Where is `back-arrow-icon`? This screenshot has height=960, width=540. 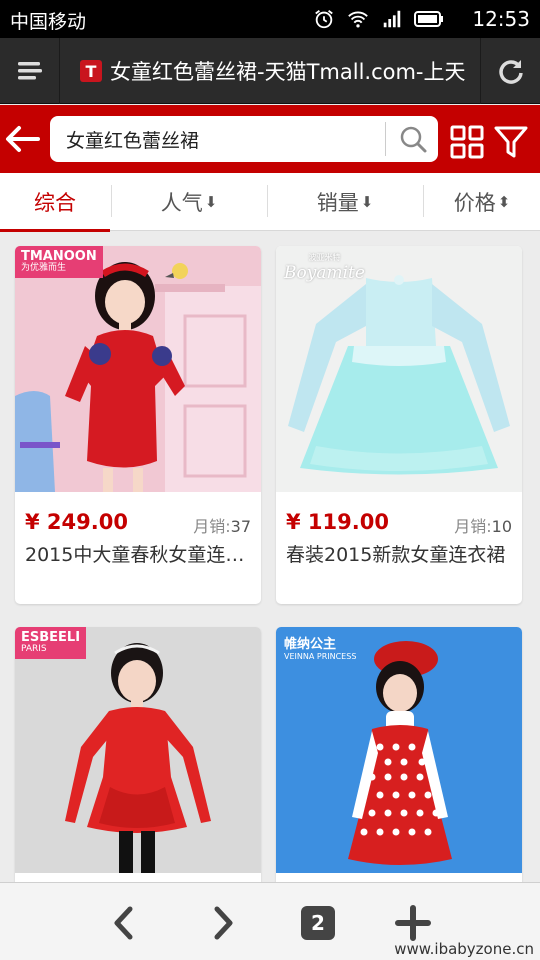 back-arrow-icon is located at coordinates (22, 139).